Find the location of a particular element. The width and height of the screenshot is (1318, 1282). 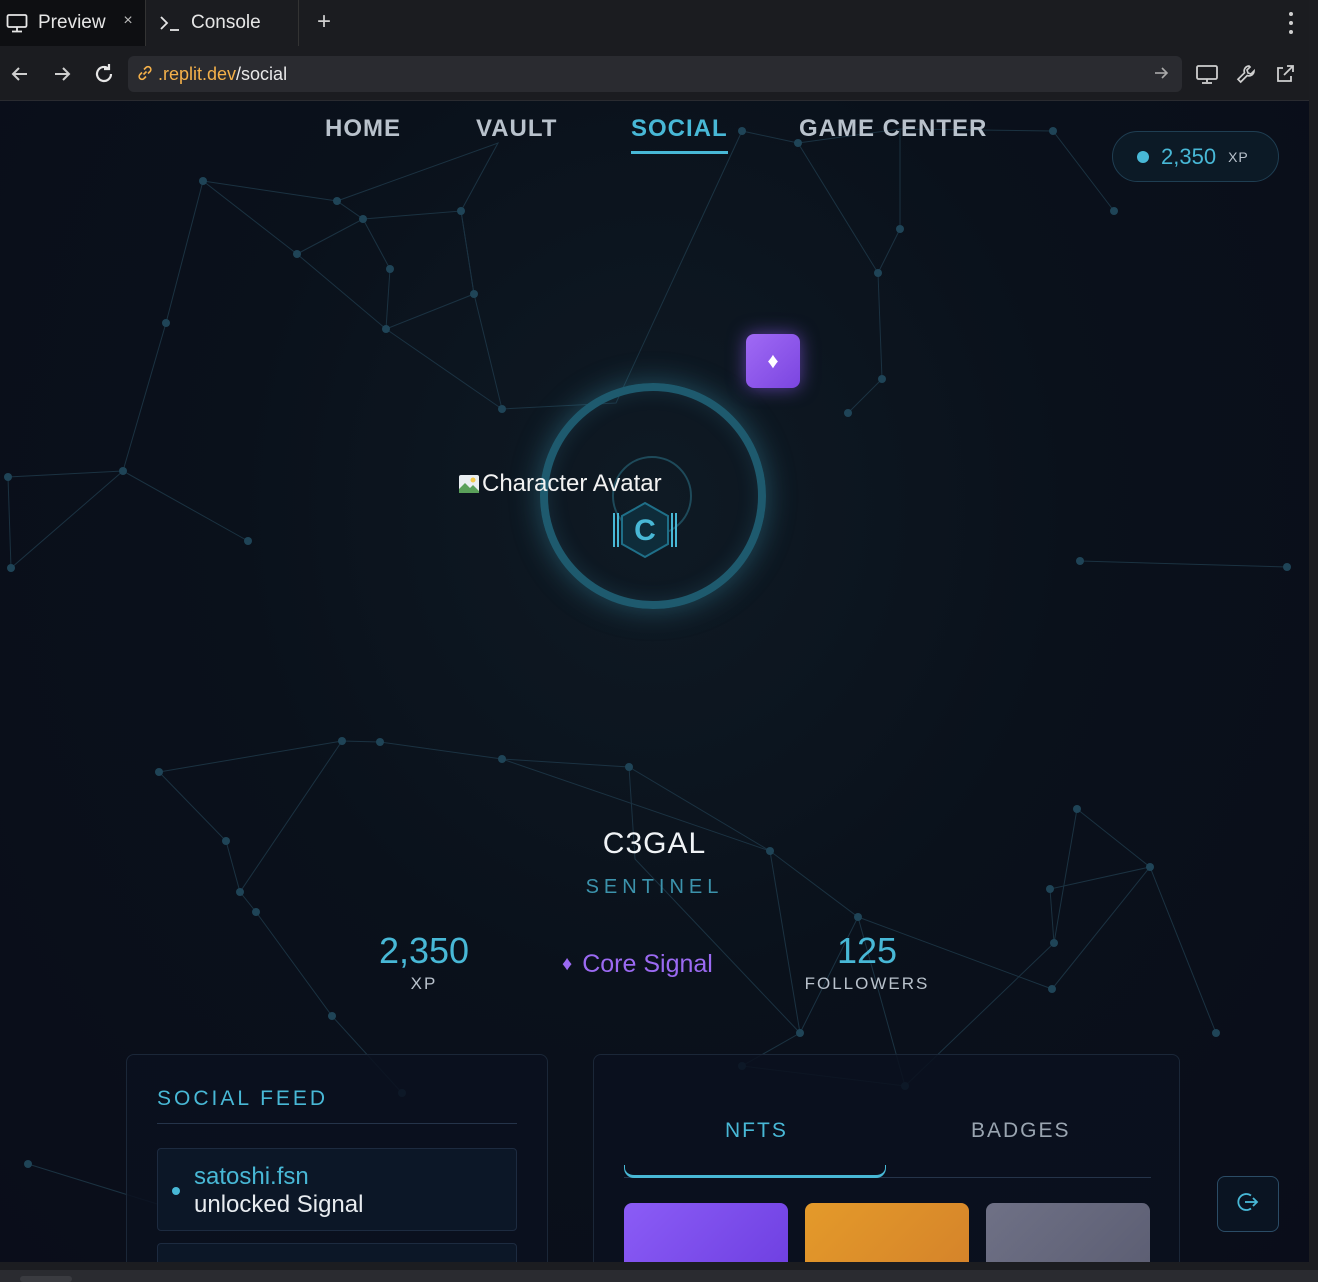

diamond-icon: ♦ is located at coordinates (773, 361).